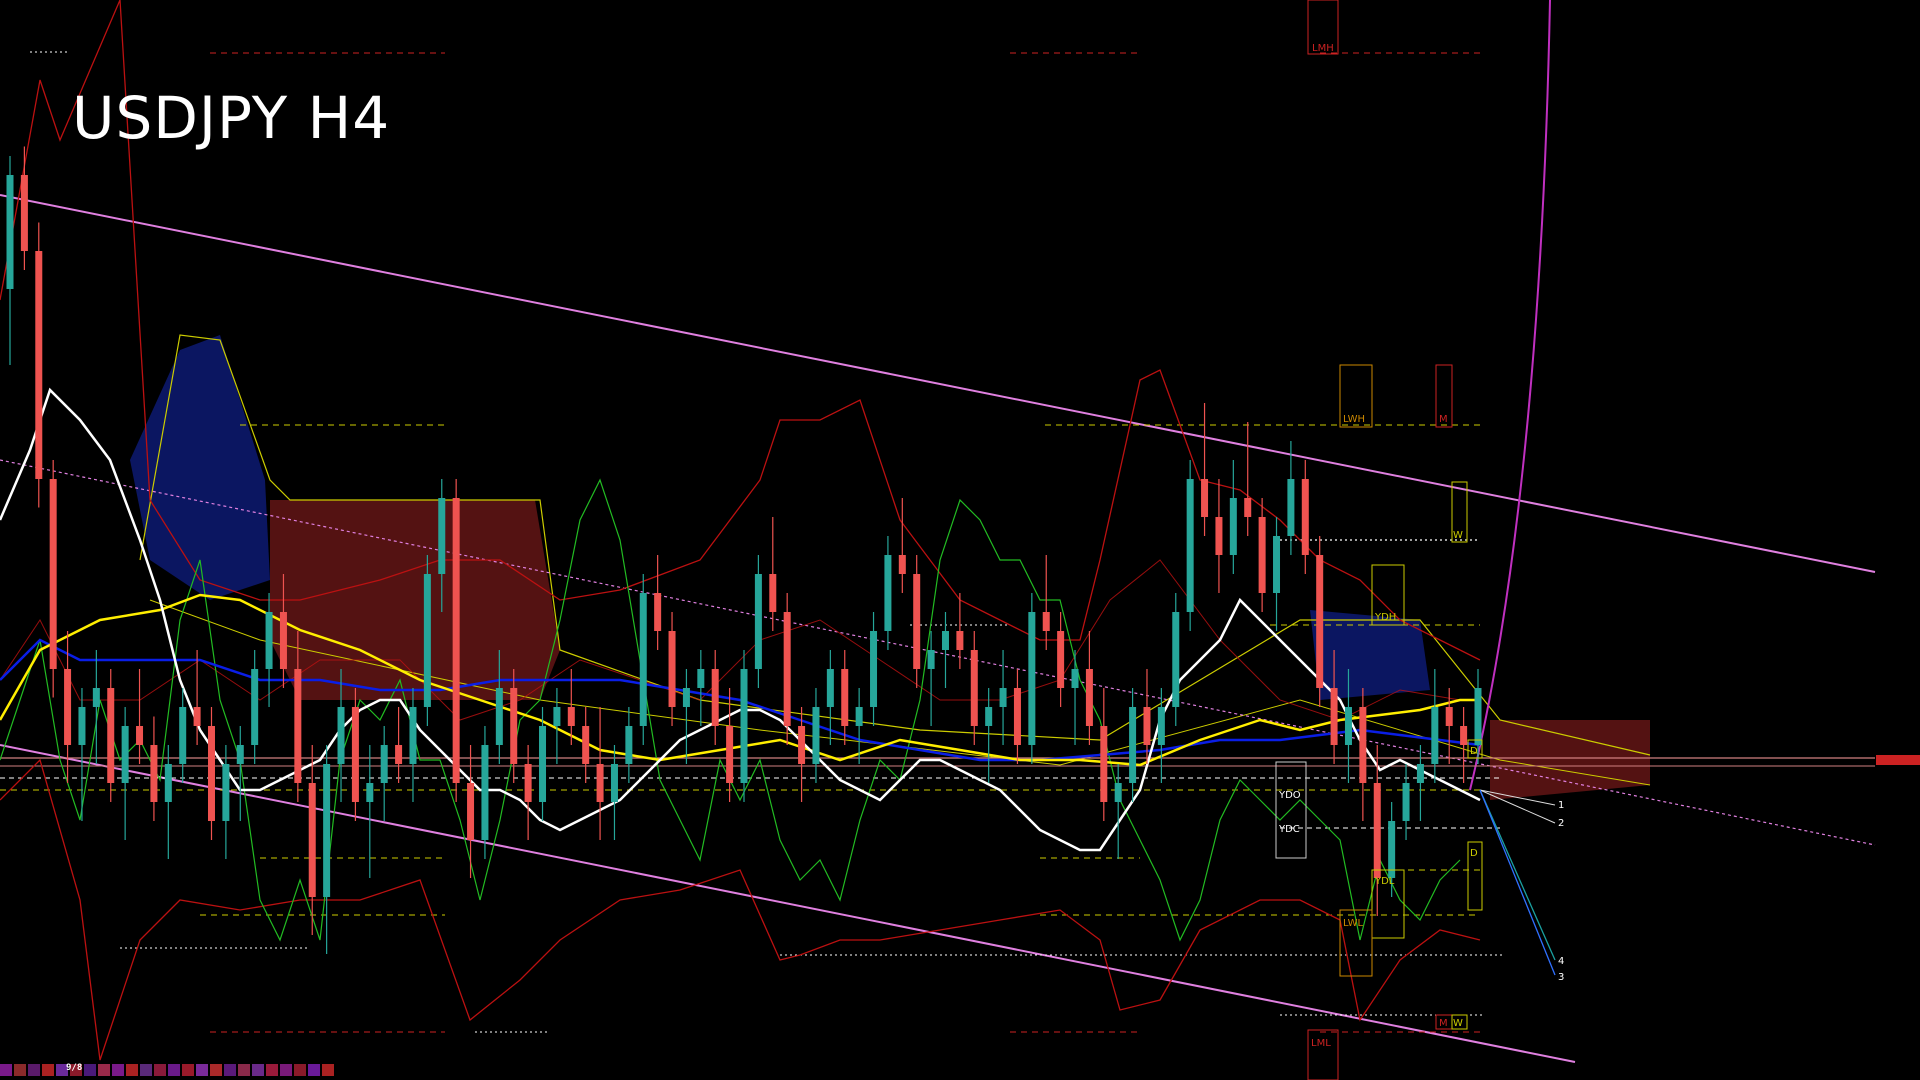  Describe the element at coordinates (1458, 535) in the screenshot. I see `label-w-top: W` at that location.